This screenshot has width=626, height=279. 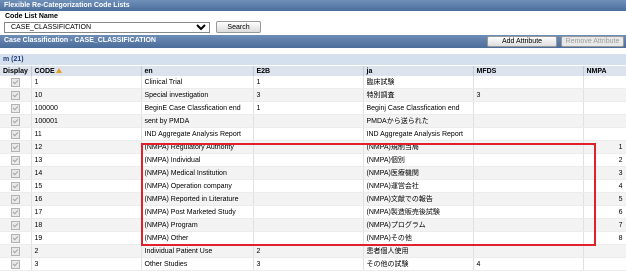 What do you see at coordinates (31, 16) in the screenshot?
I see `code-list-label: Code List Name` at bounding box center [31, 16].